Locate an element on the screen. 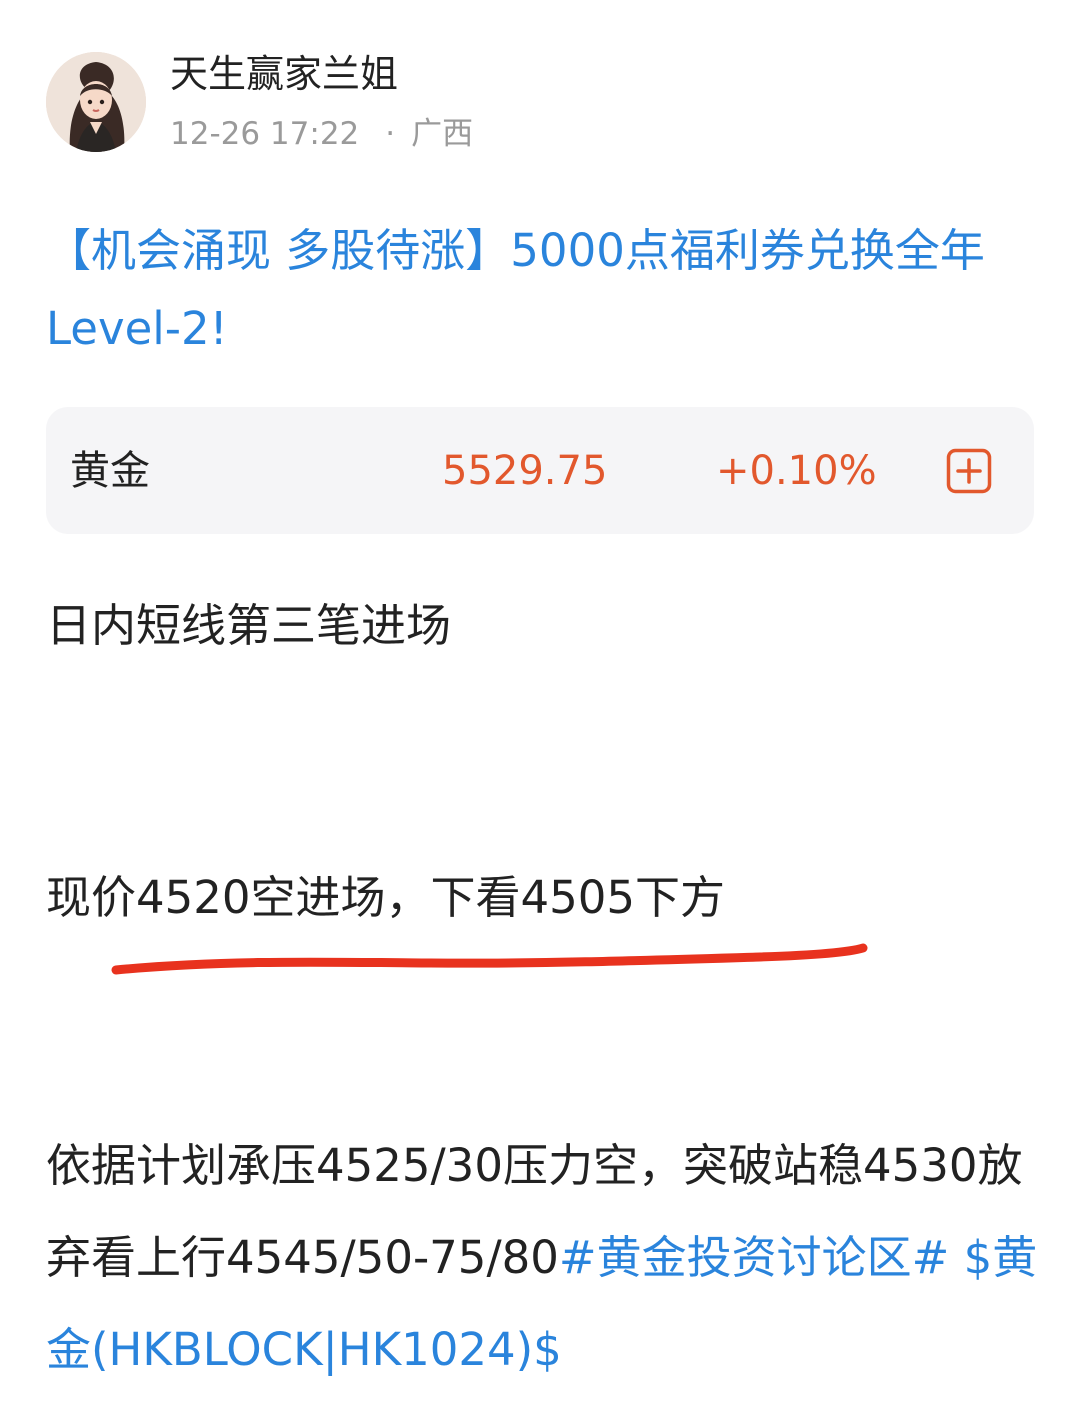 The image size is (1080, 1425). post-meta: 12-26 17:22 · 广西 is located at coordinates (321, 134).